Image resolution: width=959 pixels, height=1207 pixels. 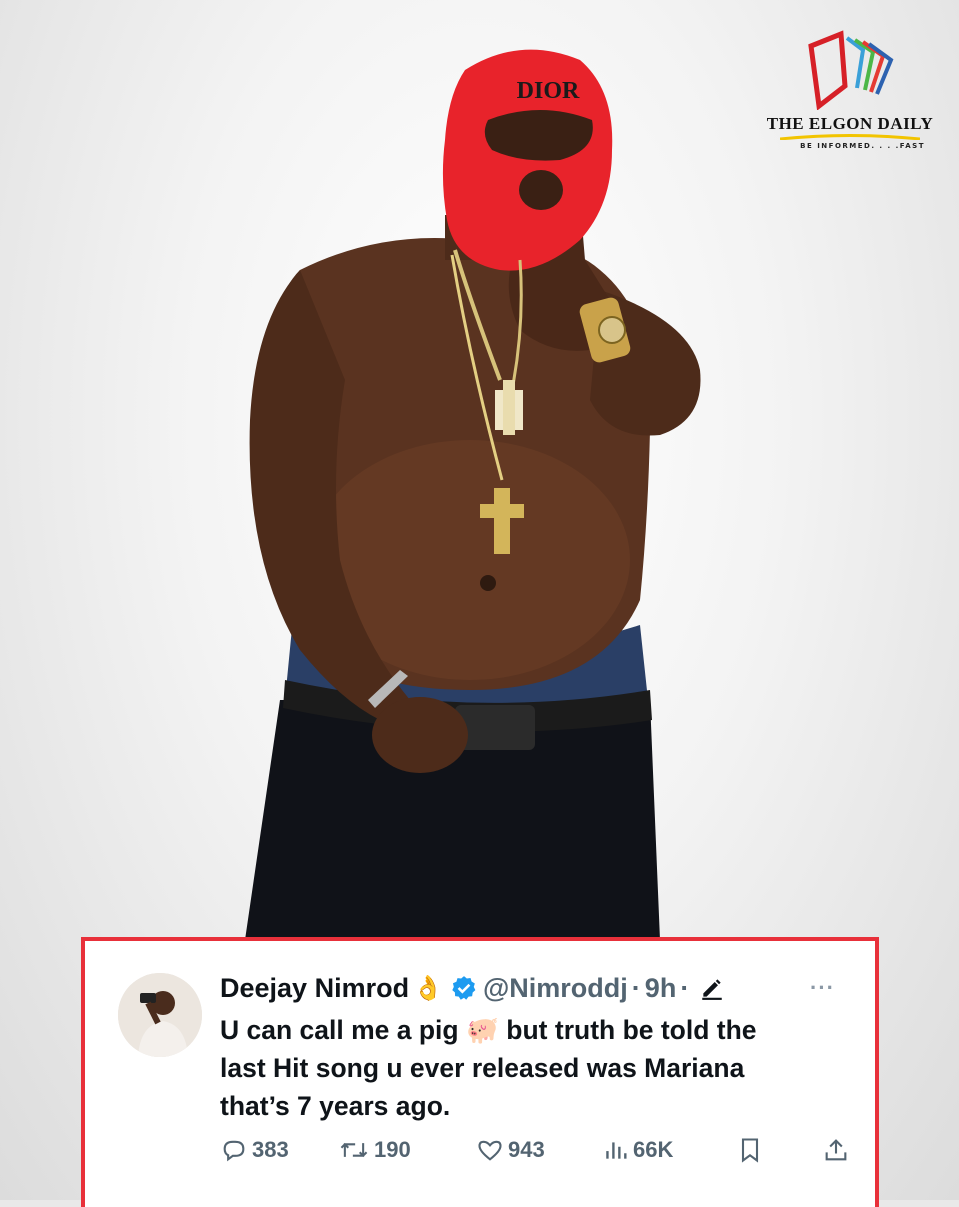 I want to click on more-options-icon: ···, so click(x=822, y=988).